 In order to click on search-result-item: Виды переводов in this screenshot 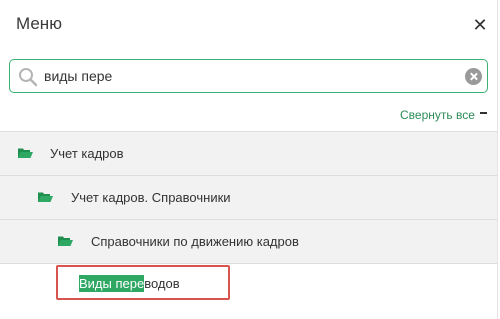, I will do `click(129, 283)`.